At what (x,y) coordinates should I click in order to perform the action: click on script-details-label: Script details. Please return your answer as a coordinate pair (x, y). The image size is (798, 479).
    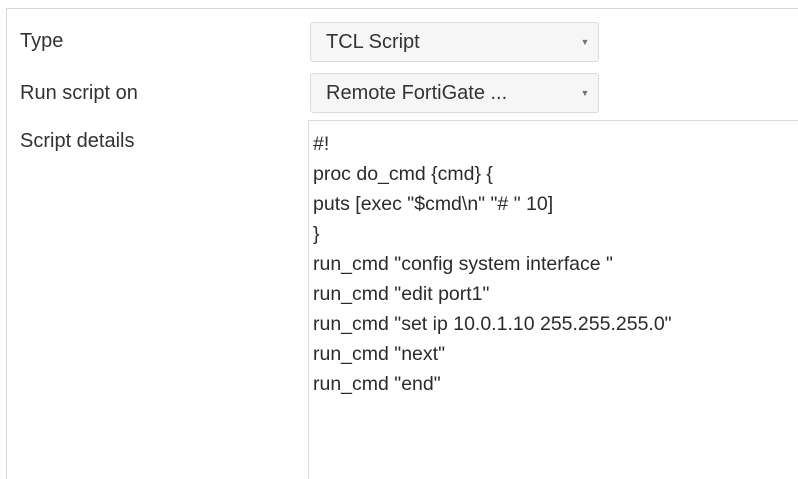
    Looking at the image, I should click on (77, 141).